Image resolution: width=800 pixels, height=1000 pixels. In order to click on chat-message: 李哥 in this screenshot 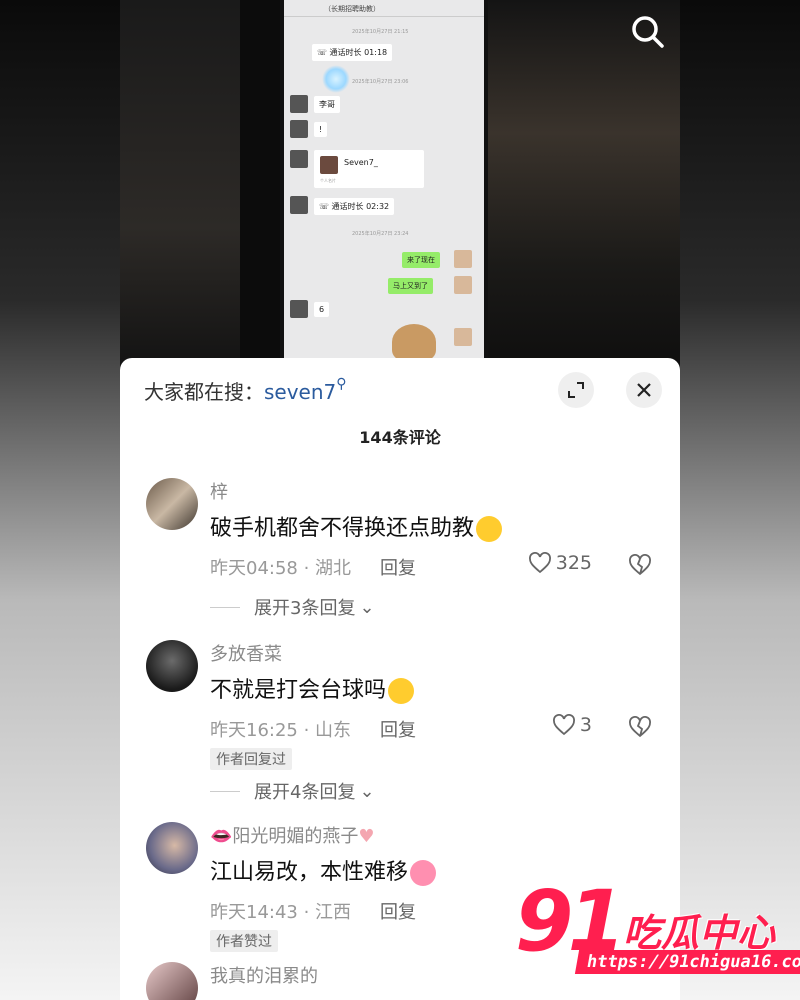, I will do `click(327, 104)`.